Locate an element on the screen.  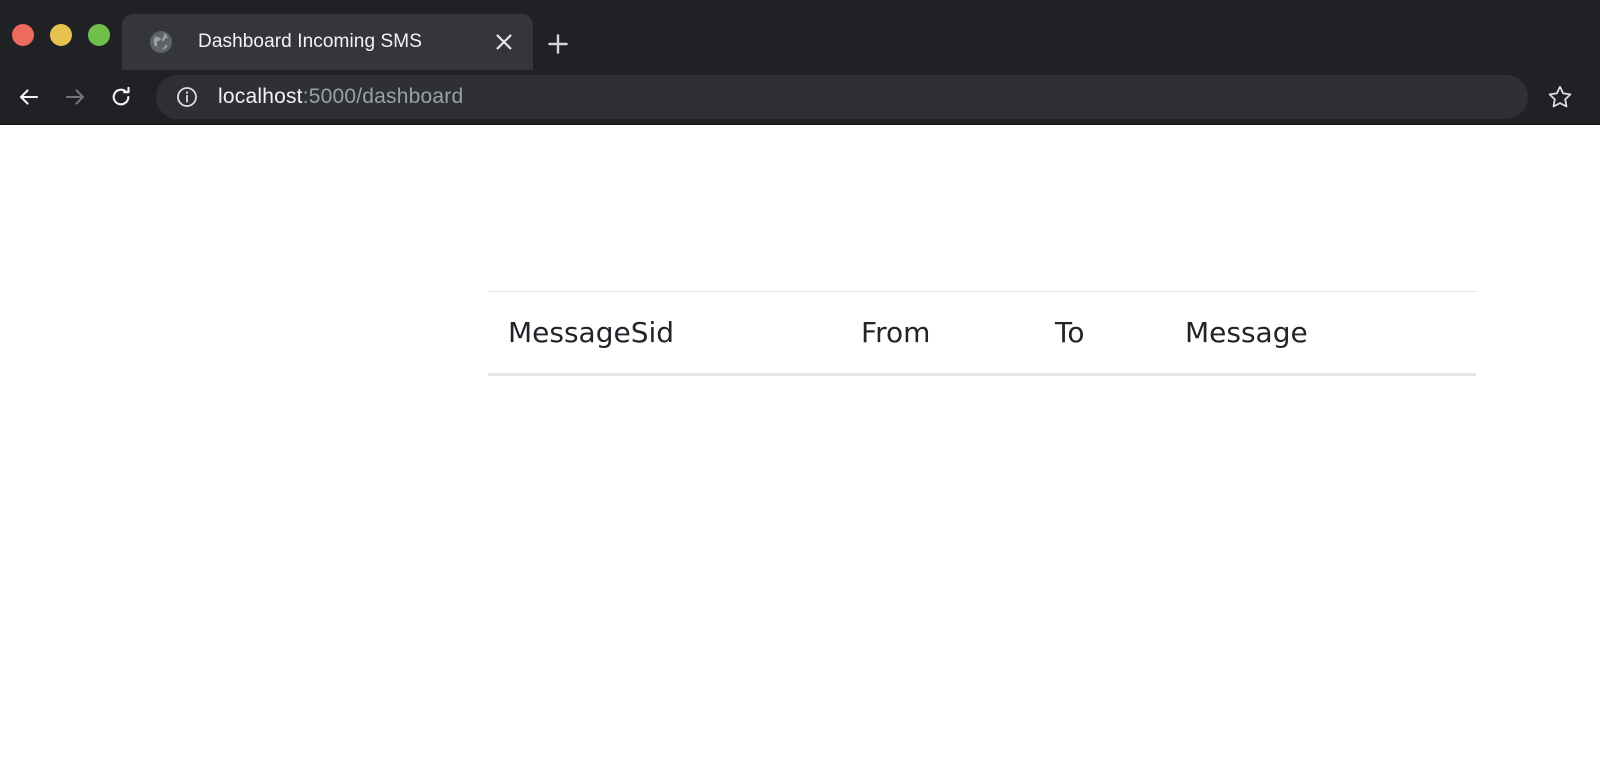
maximize-window-button is located at coordinates (99, 35).